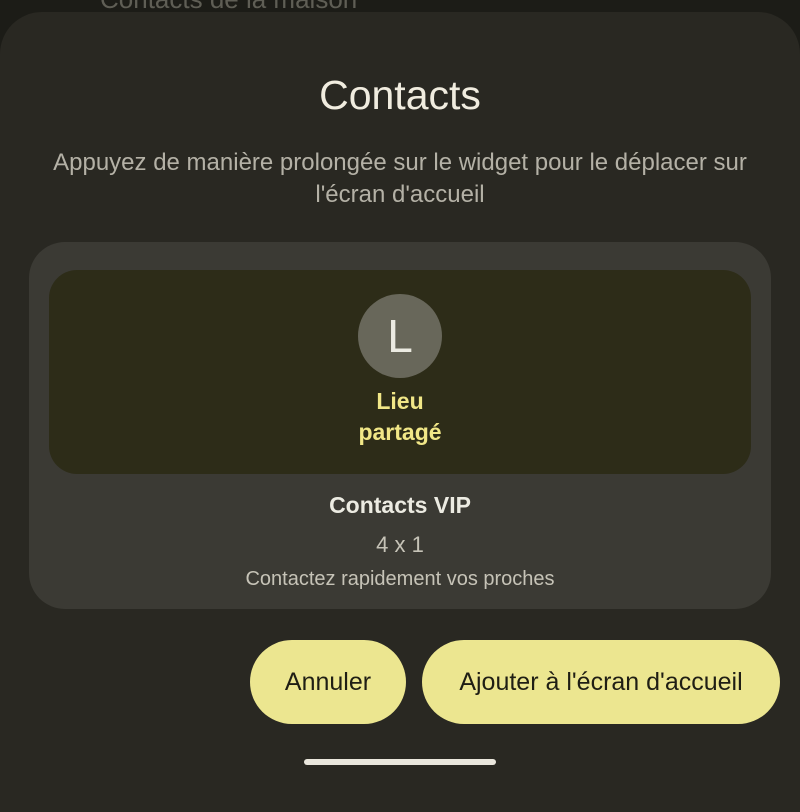 The width and height of the screenshot is (800, 812). Describe the element at coordinates (400, 579) in the screenshot. I see `widget-description: Contactez rapidement vos proches` at that location.